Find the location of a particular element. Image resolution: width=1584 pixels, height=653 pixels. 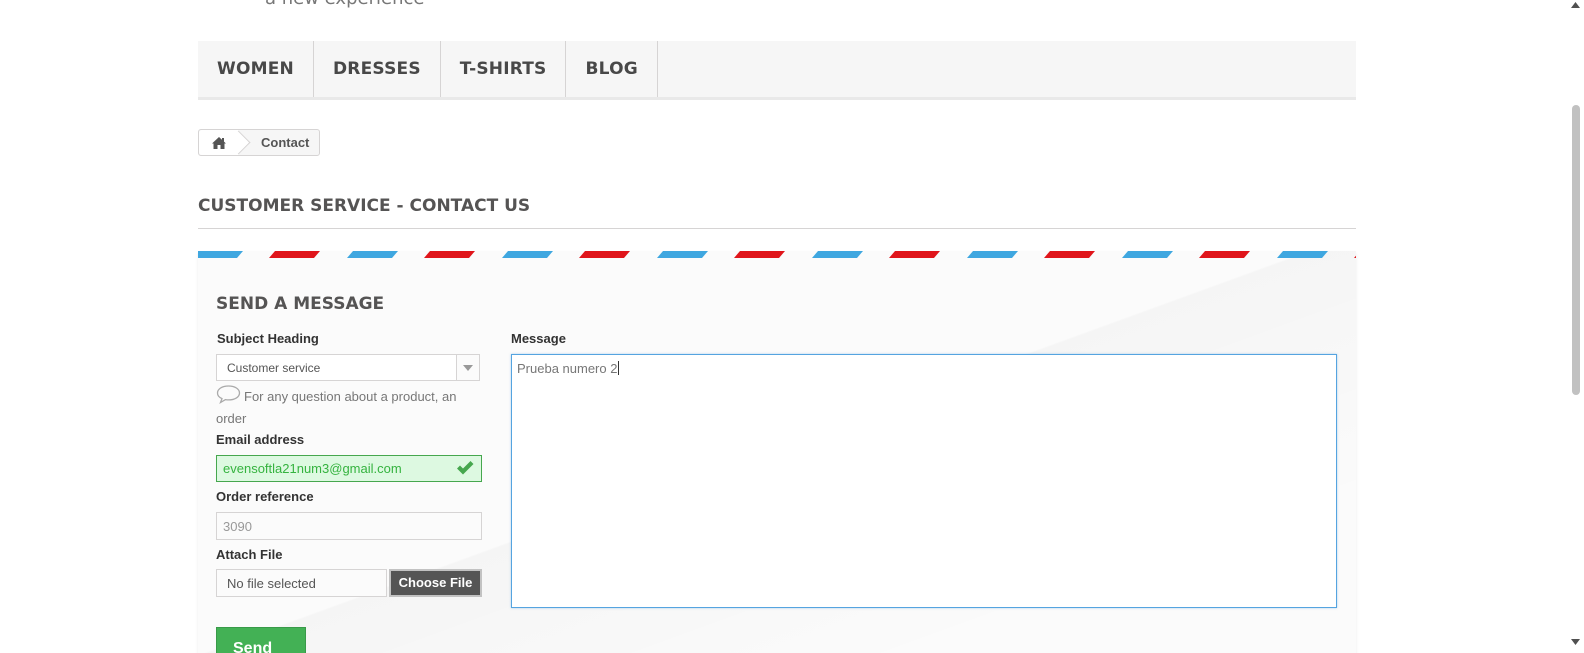

scroll-down-icon is located at coordinates (1575, 642).